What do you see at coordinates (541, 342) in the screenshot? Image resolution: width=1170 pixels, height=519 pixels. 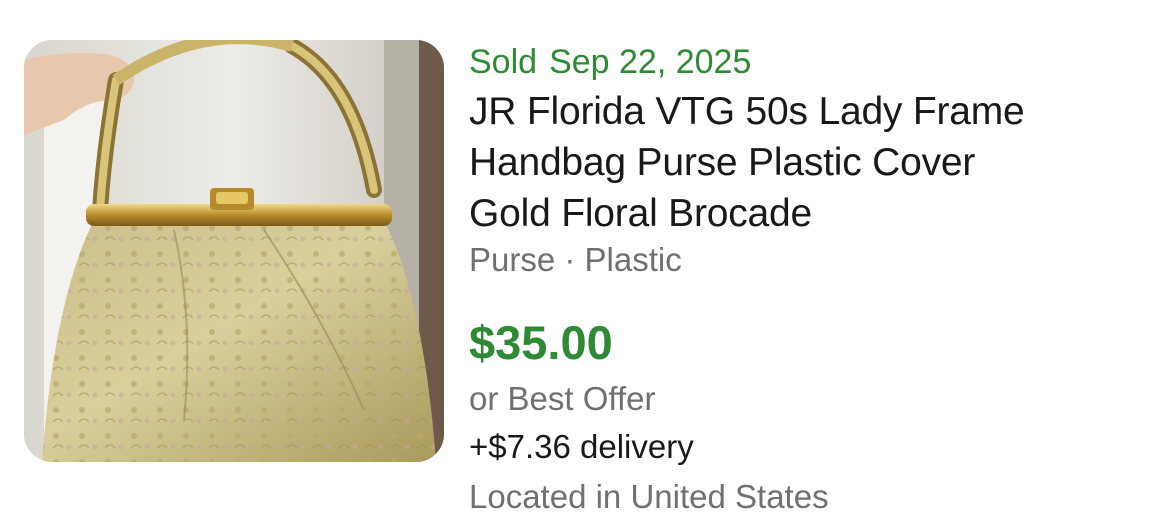 I see `listing-price: $35.00` at bounding box center [541, 342].